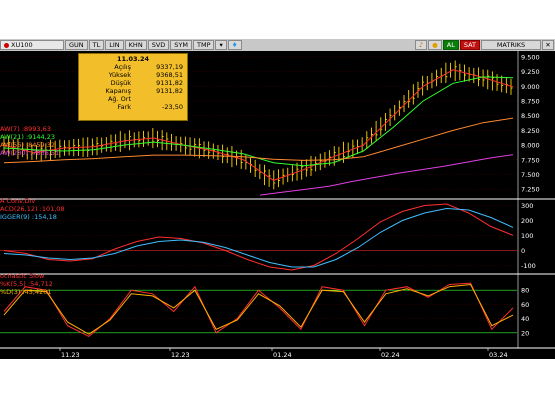  Describe the element at coordinates (118, 91) in the screenshot. I see `info-label: Kapanış` at that location.